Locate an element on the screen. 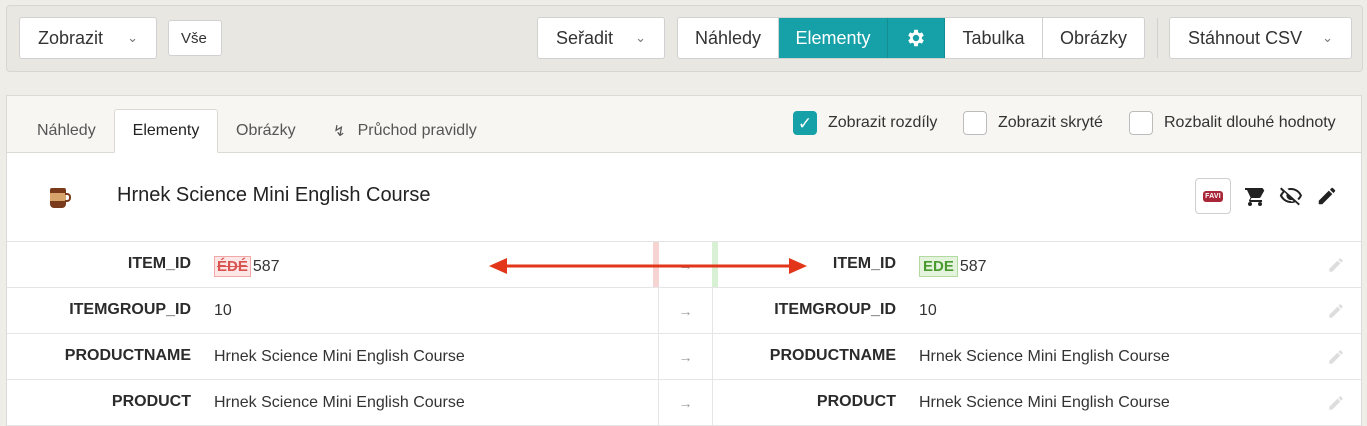 The image size is (1367, 426). product-actions: FAVI is located at coordinates (1267, 196).